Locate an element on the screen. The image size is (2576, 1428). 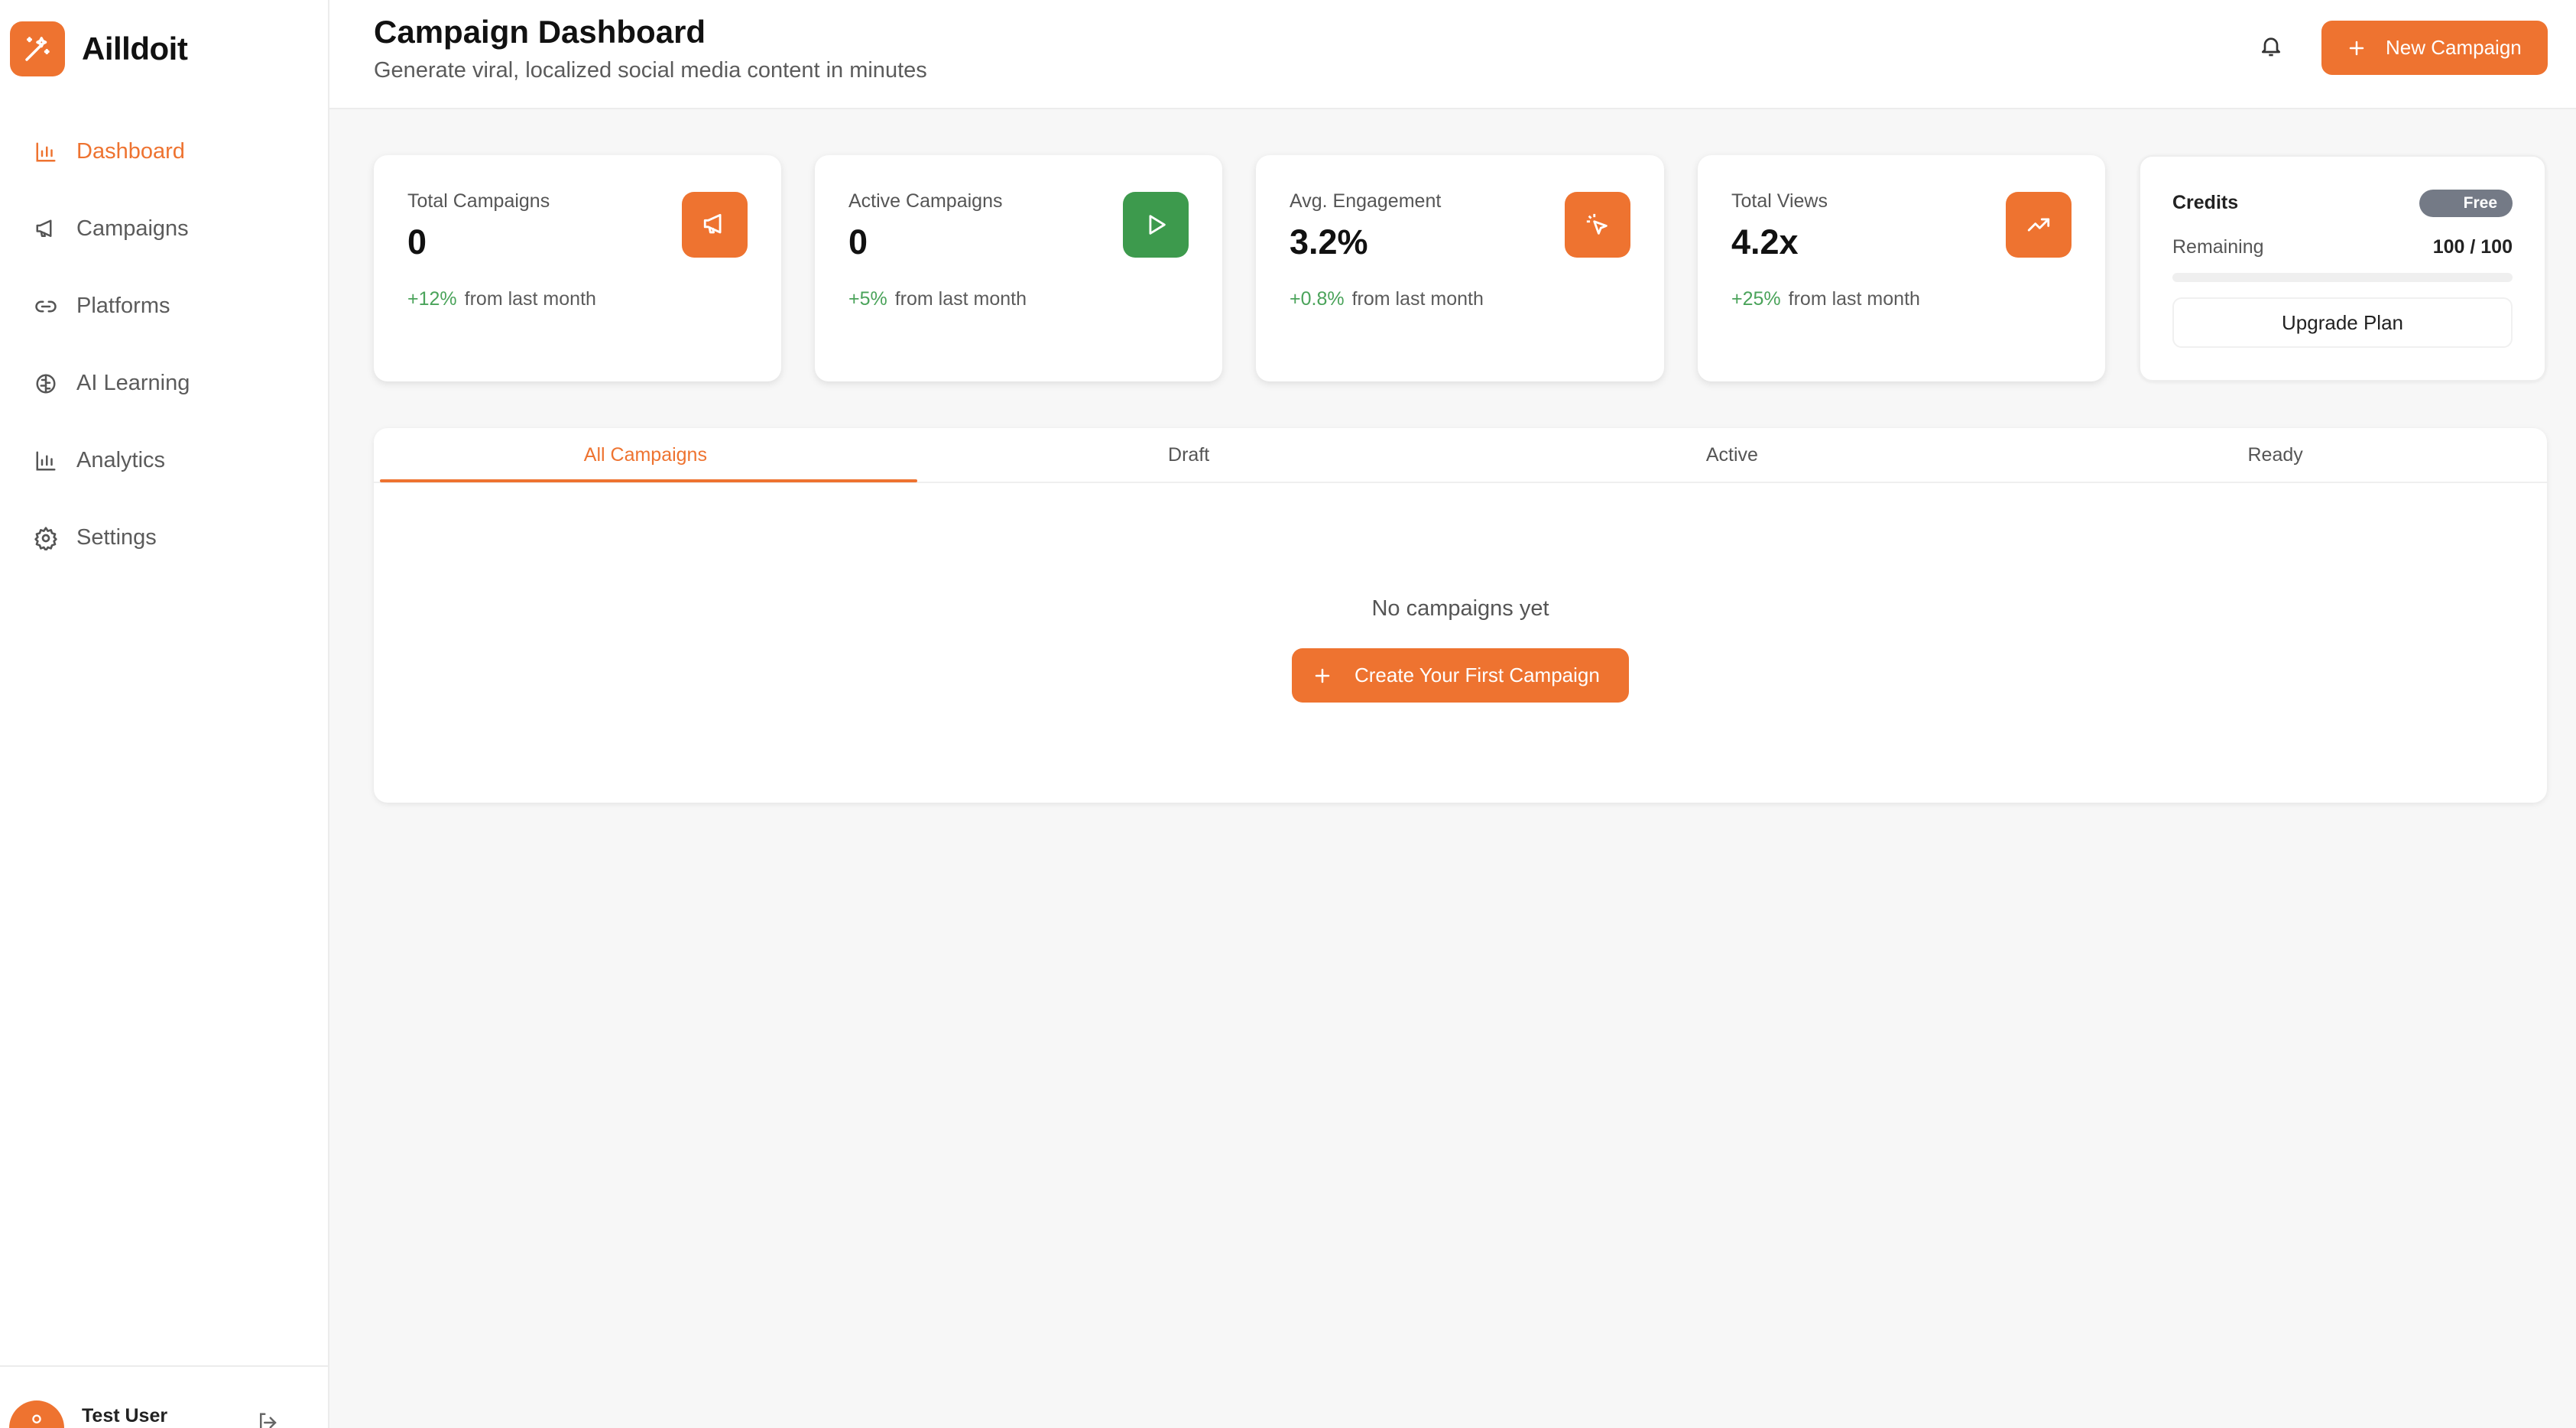
page-title: Campaign Dashboard is located at coordinates (540, 32).